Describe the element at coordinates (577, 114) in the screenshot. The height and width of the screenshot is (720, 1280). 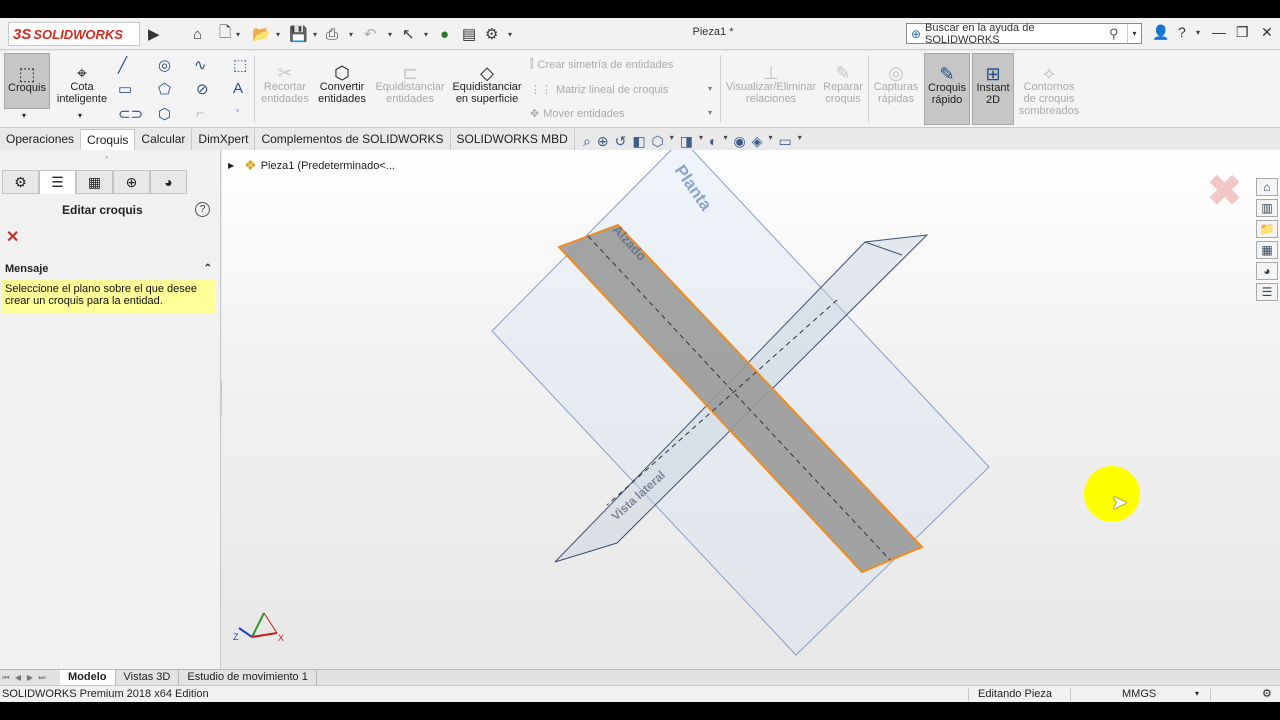
I see `move-entities-button: ✥ Mover entidades` at that location.